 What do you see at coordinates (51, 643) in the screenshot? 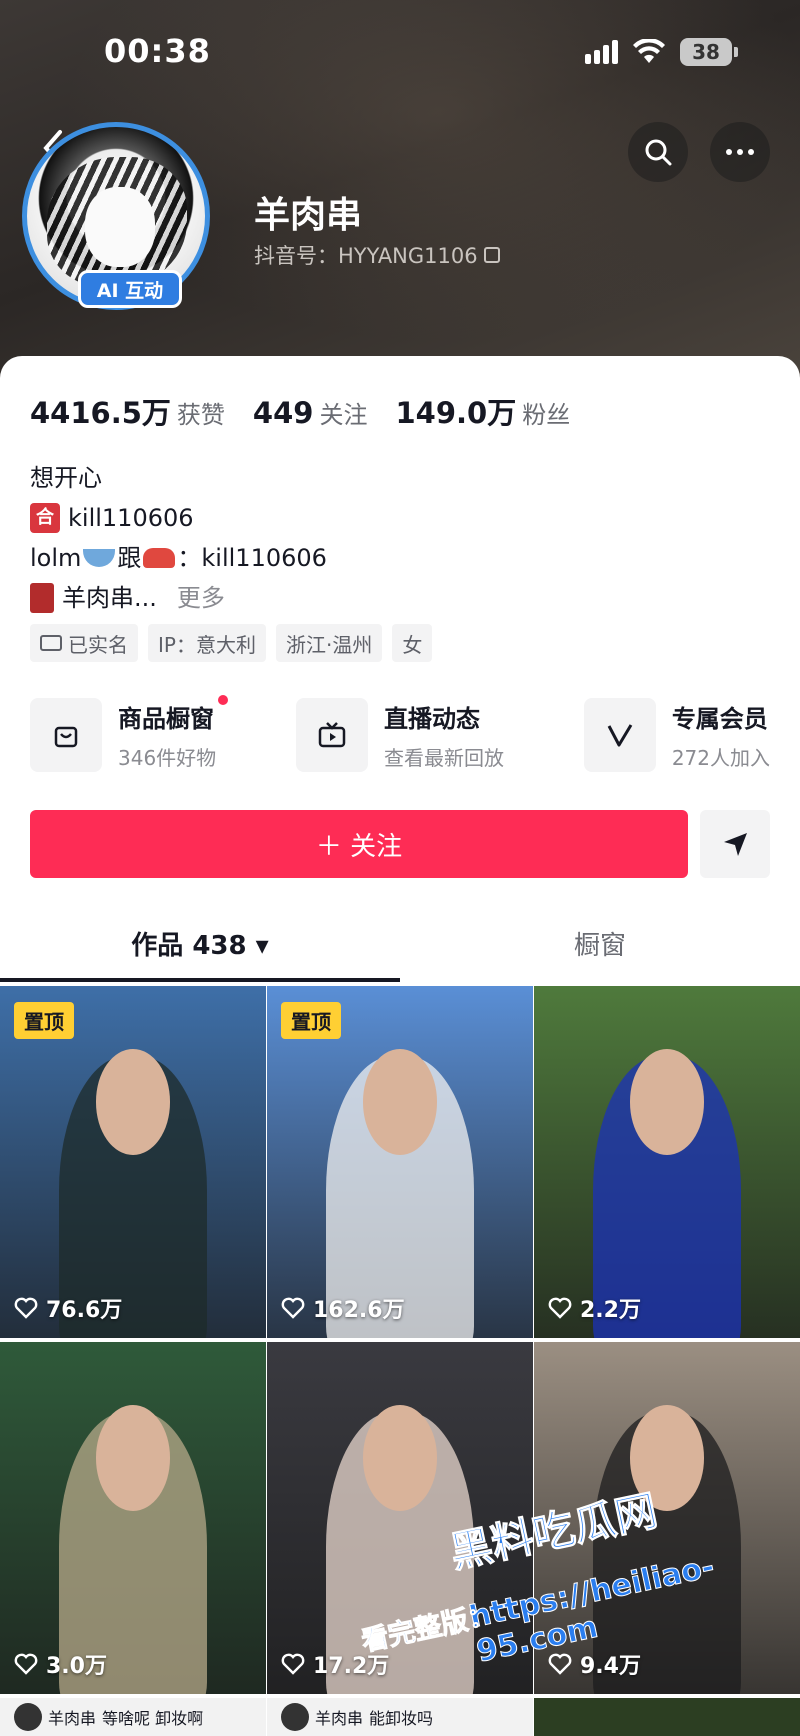
I see `id-card-icon` at bounding box center [51, 643].